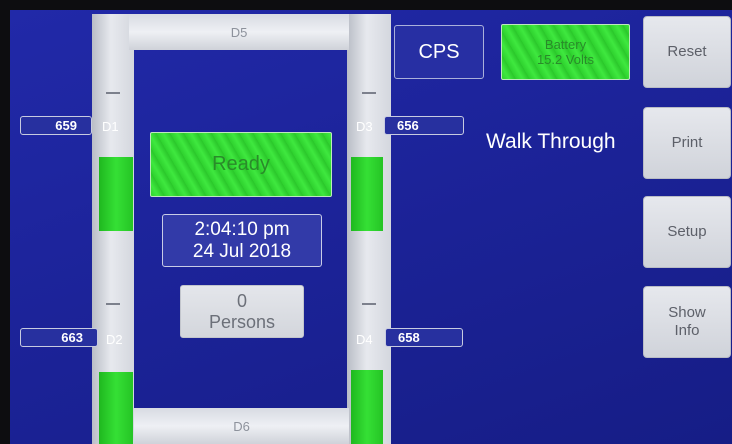  I want to click on reset-button-label: Reset, so click(687, 51).